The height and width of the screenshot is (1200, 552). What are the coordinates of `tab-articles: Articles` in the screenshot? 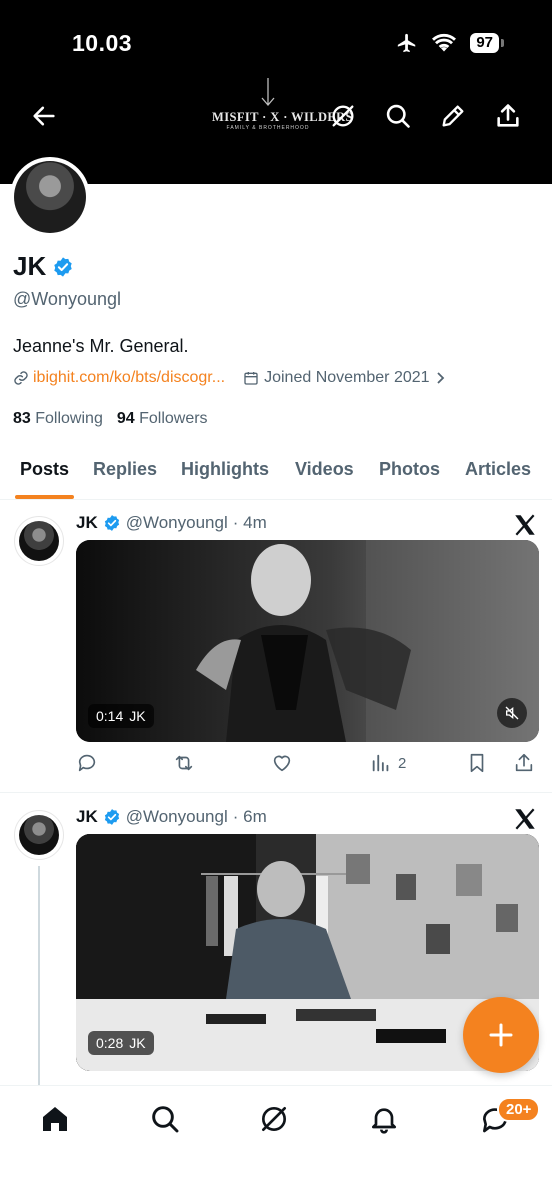 It's located at (498, 469).